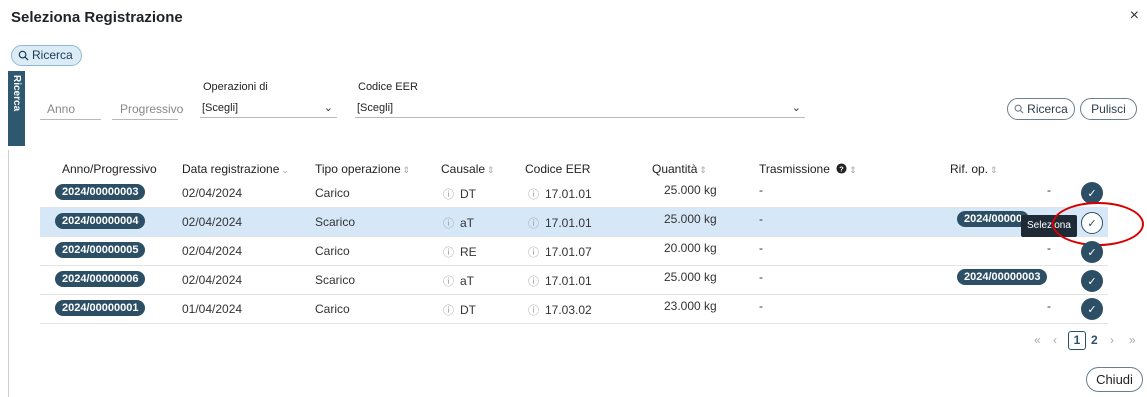 This screenshot has height=397, width=1147. What do you see at coordinates (16, 108) in the screenshot?
I see `search-side-tab: Ricerca` at bounding box center [16, 108].